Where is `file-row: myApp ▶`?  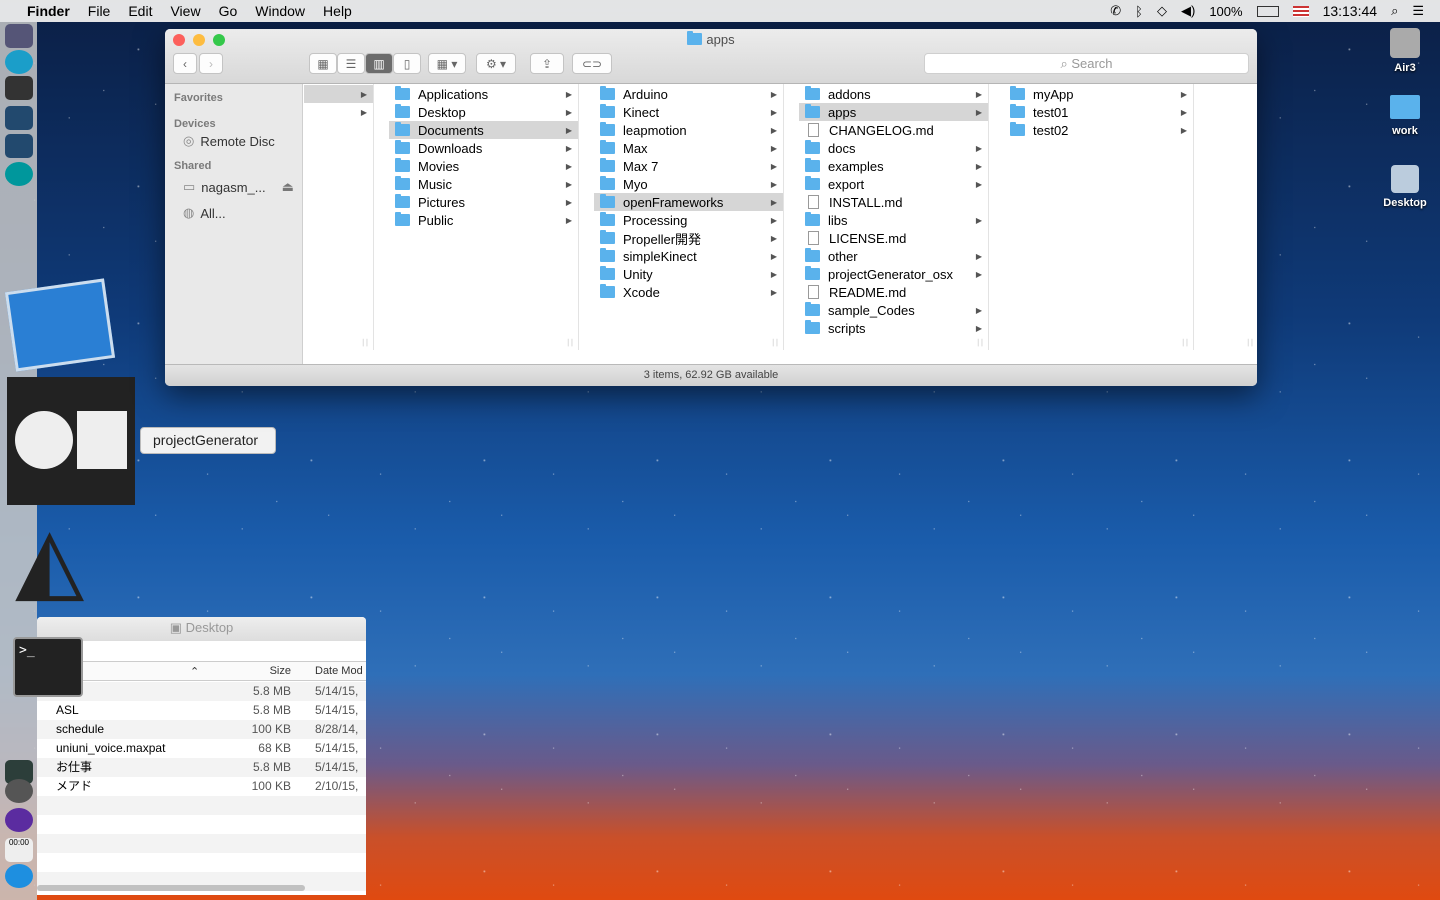 file-row: myApp ▶ is located at coordinates (1098, 94).